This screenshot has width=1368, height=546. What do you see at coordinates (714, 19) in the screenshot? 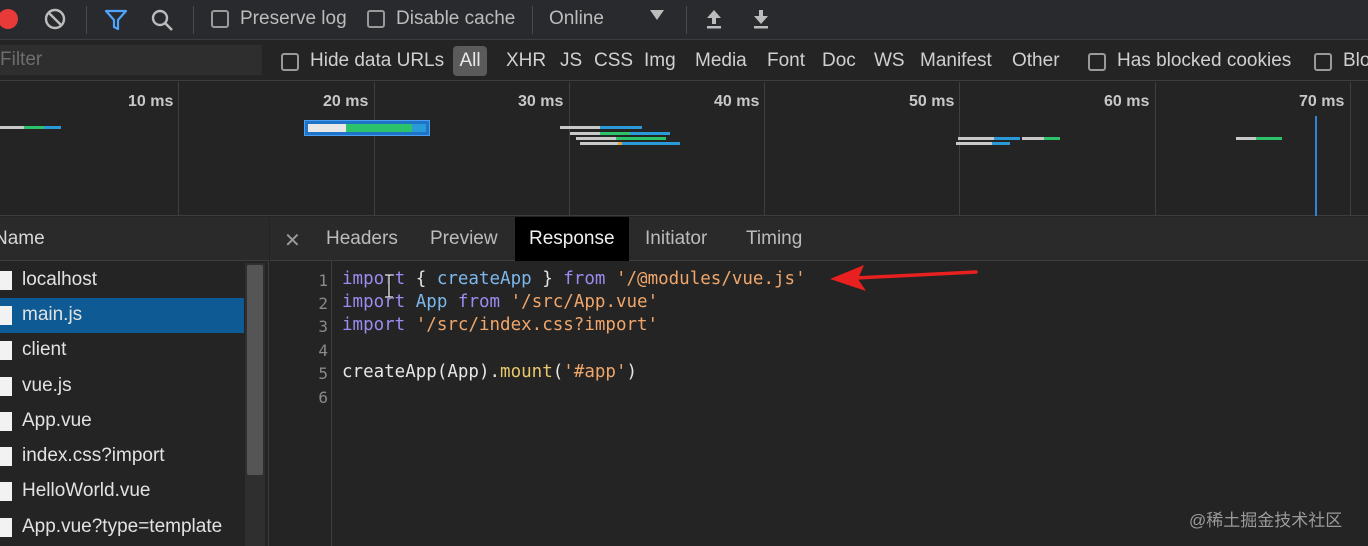
I see `import-har-icon` at bounding box center [714, 19].